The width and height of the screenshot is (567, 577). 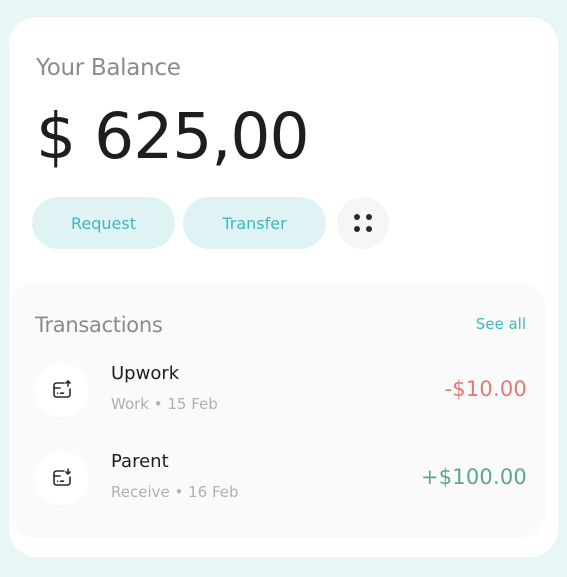 What do you see at coordinates (62, 390) in the screenshot?
I see `wallet-out-icon` at bounding box center [62, 390].